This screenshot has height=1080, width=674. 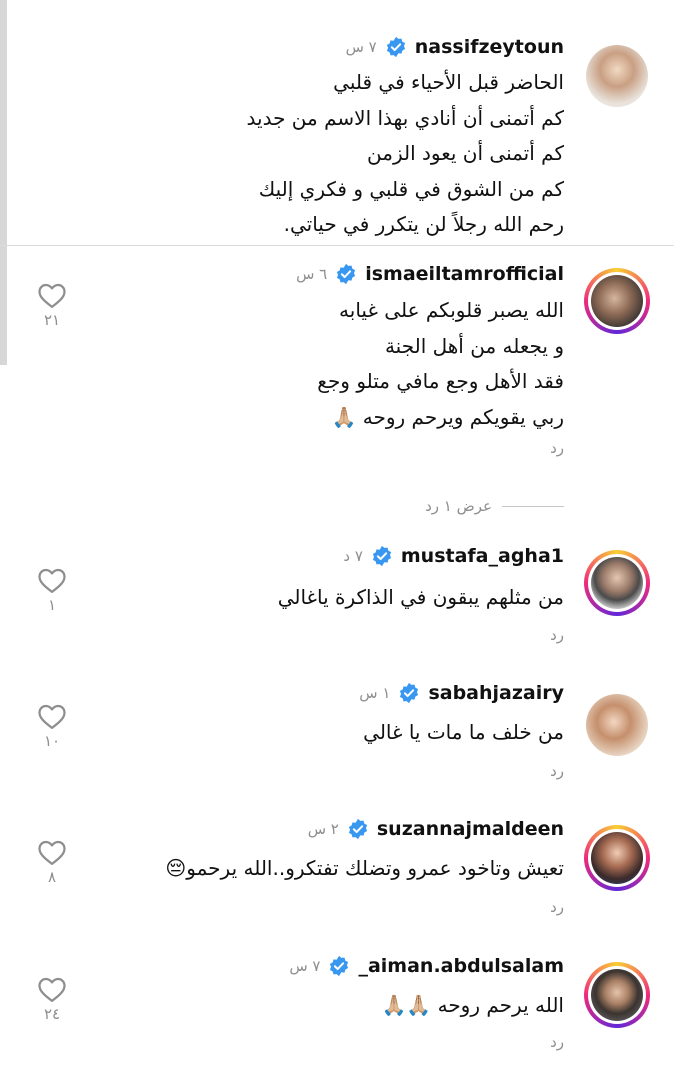 I want to click on like-button: ٢٤, so click(x=52, y=999).